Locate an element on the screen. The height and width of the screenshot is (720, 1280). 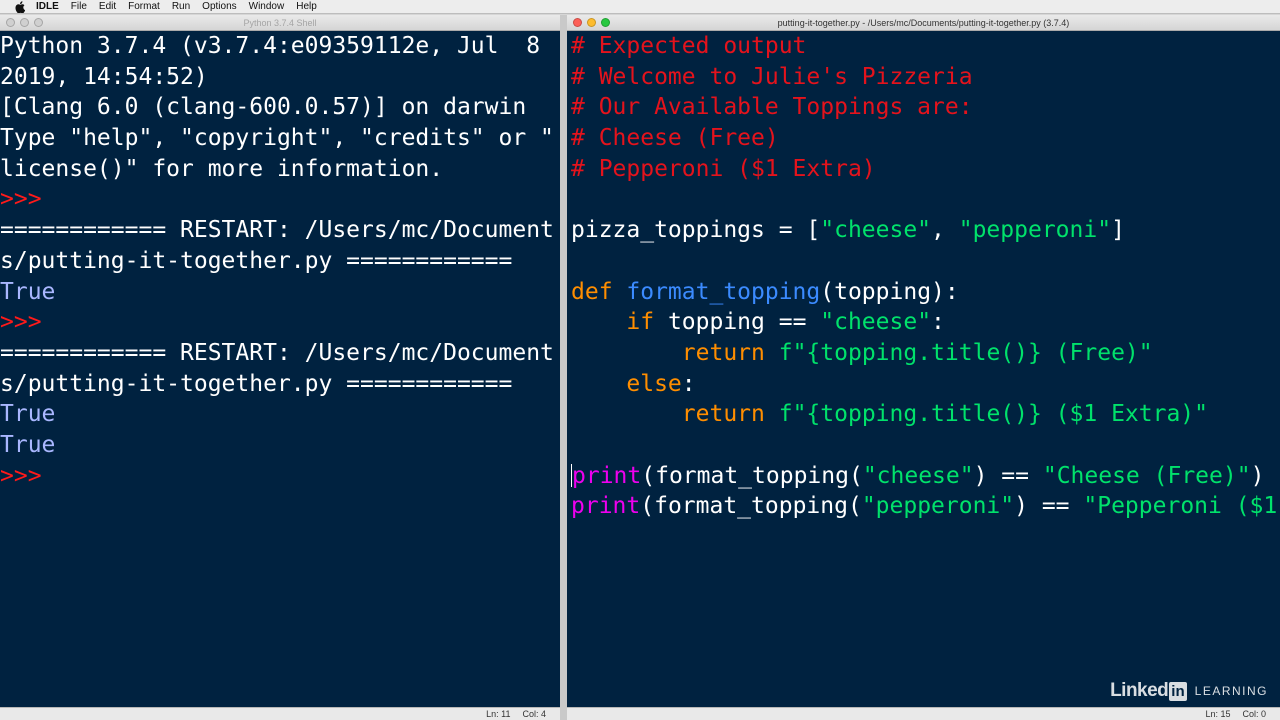
shell-line: [Clang 6.0 (clang-600.0.57)] on darwin is located at coordinates (277, 107).